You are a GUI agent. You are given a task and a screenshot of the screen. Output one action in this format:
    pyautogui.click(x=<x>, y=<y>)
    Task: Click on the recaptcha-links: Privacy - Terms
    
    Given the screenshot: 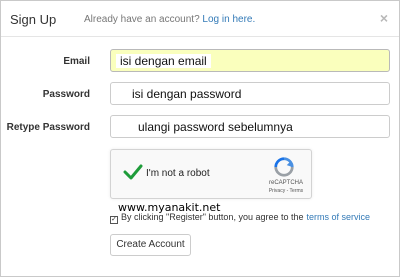 What is the action you would take?
    pyautogui.click(x=286, y=191)
    